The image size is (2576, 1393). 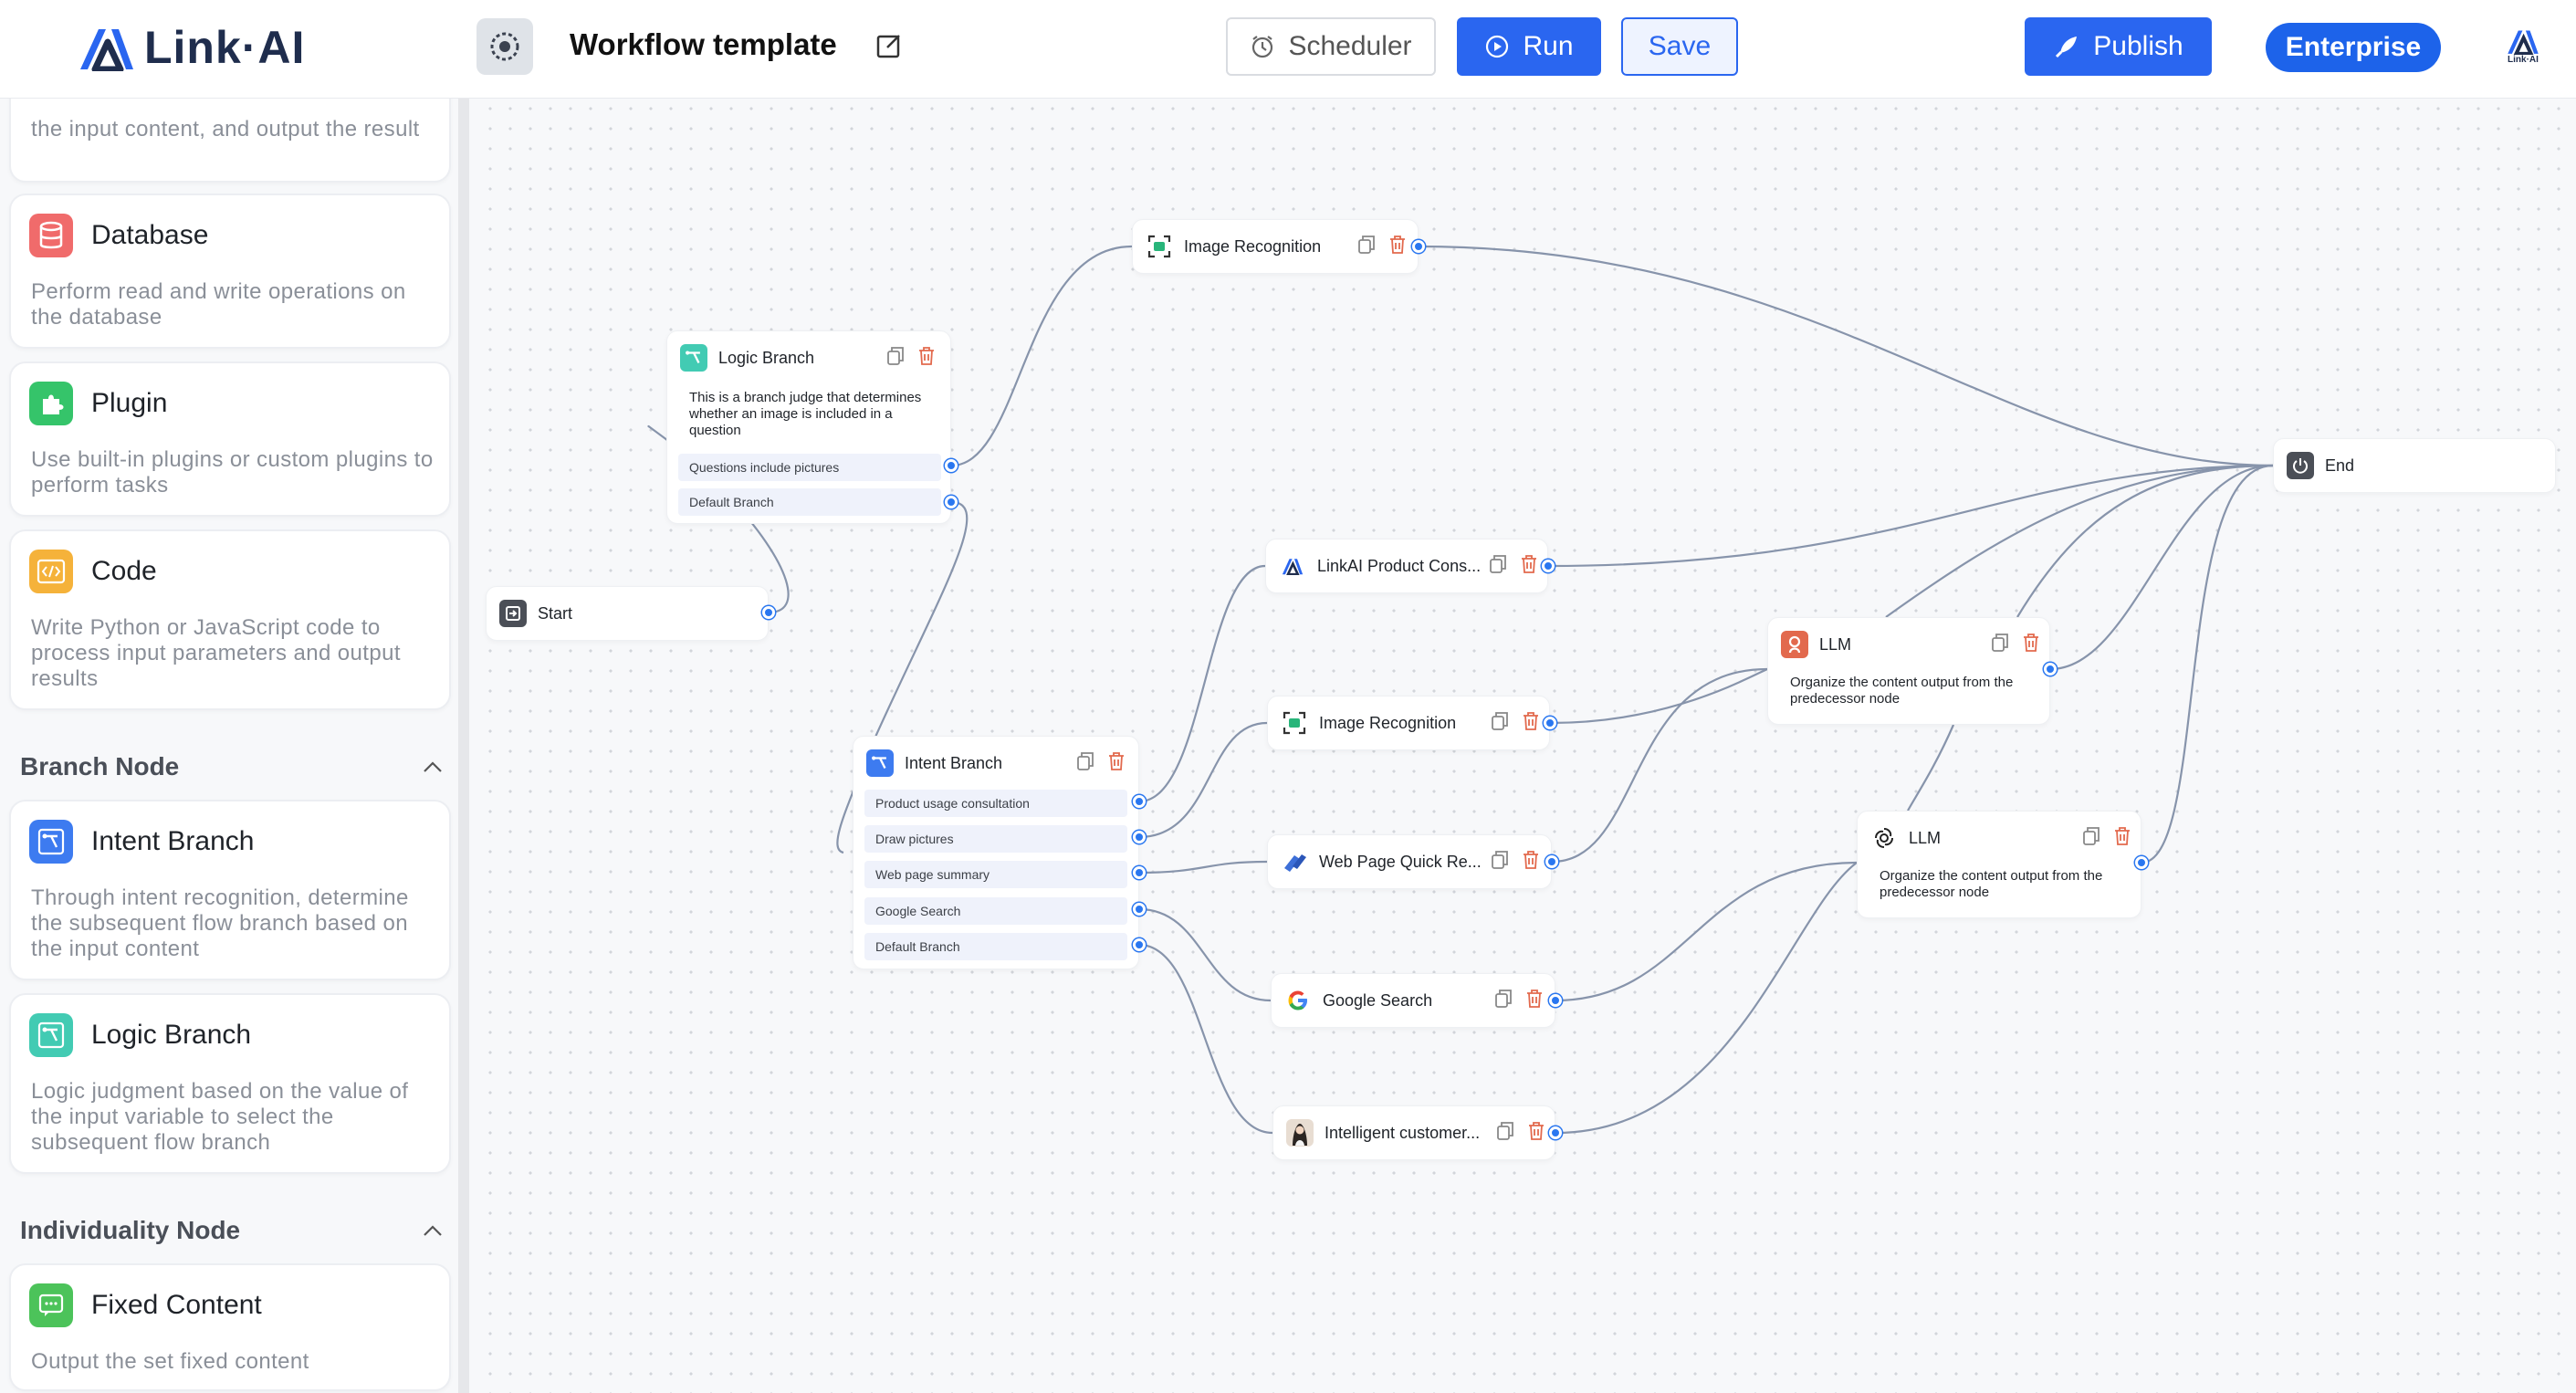 I want to click on enterprise-button: Enterprise, so click(x=2354, y=47).